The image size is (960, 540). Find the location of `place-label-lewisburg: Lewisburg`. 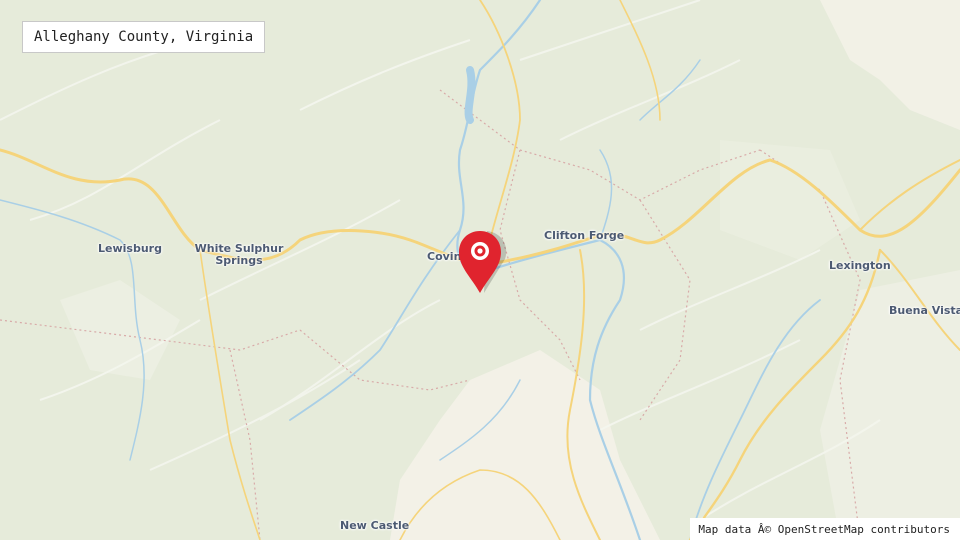

place-label-lewisburg: Lewisburg is located at coordinates (130, 248).